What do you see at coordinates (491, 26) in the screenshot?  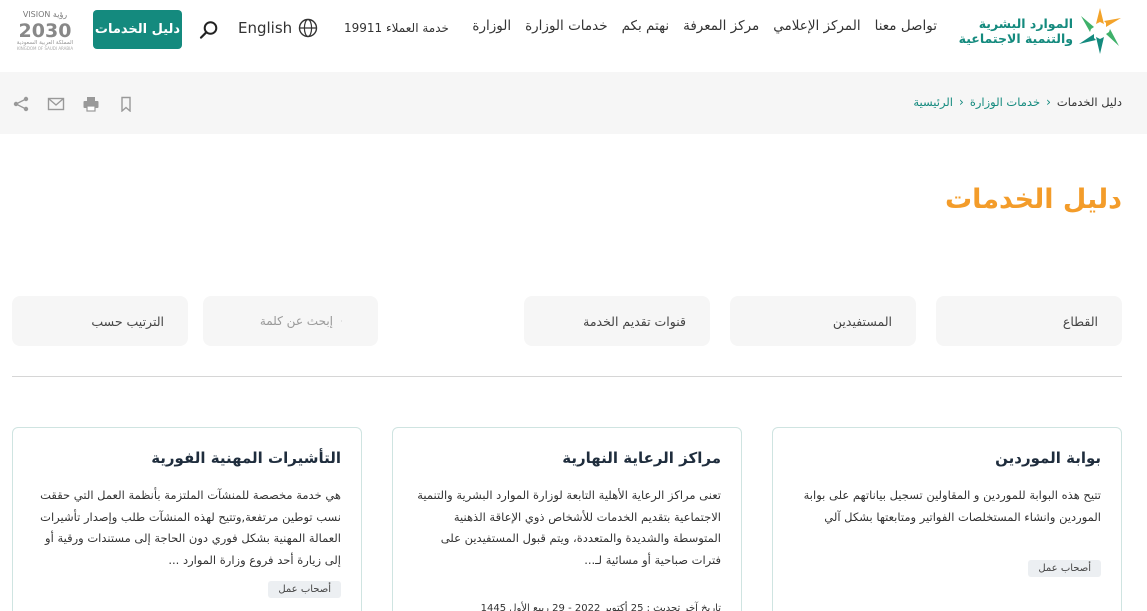 I see `nav-ministry: الوزارة` at bounding box center [491, 26].